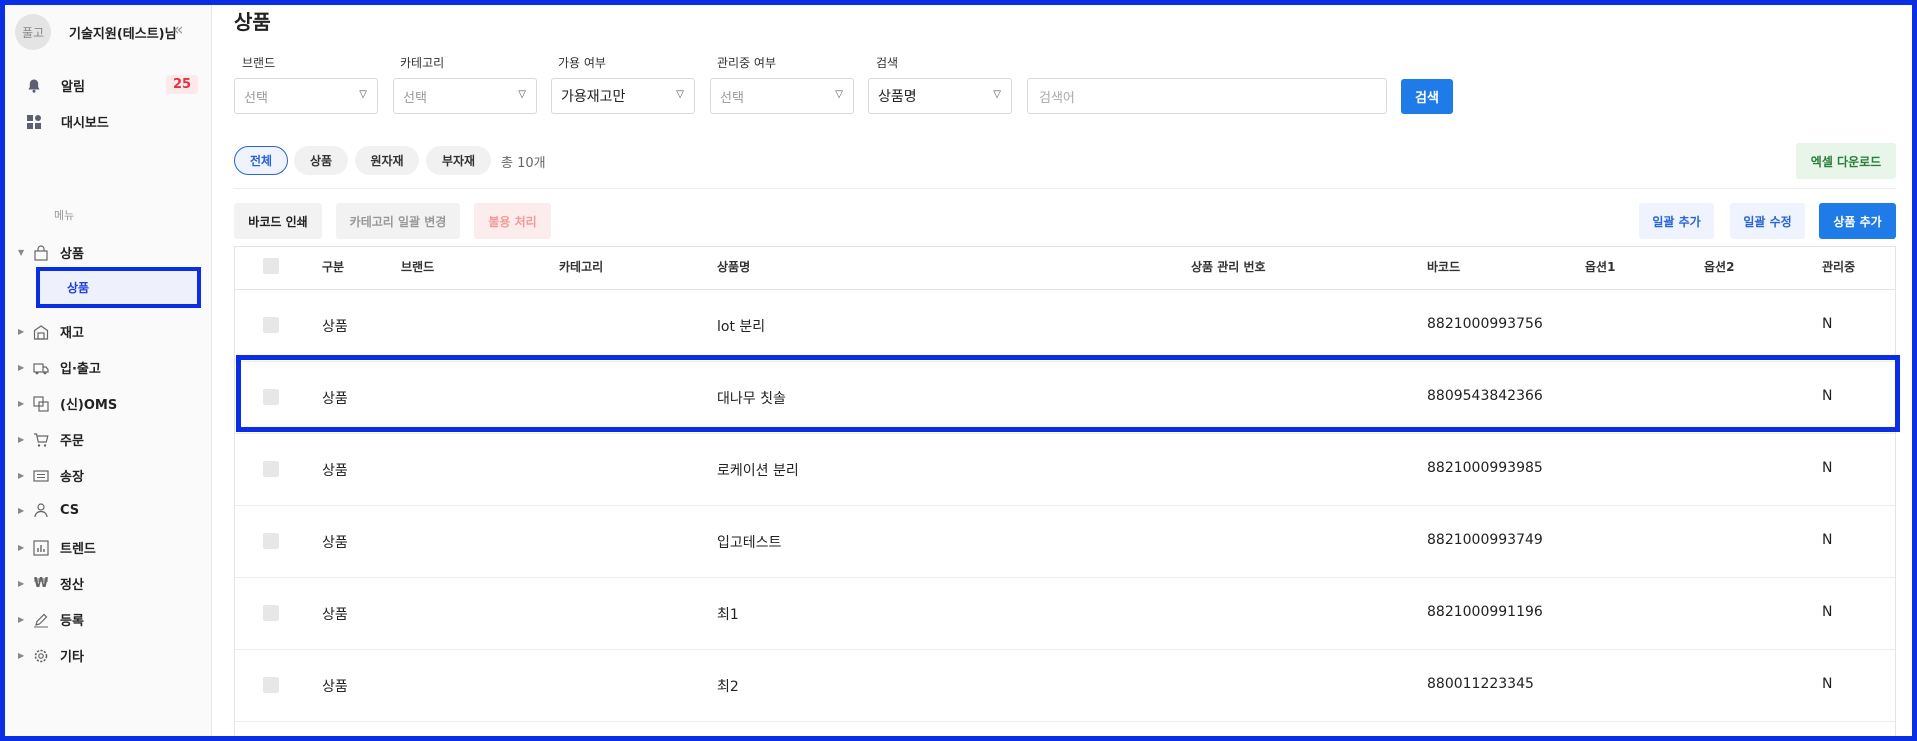 The width and height of the screenshot is (1917, 741). Describe the element at coordinates (581, 266) in the screenshot. I see `col-header-category: 카테고리` at that location.